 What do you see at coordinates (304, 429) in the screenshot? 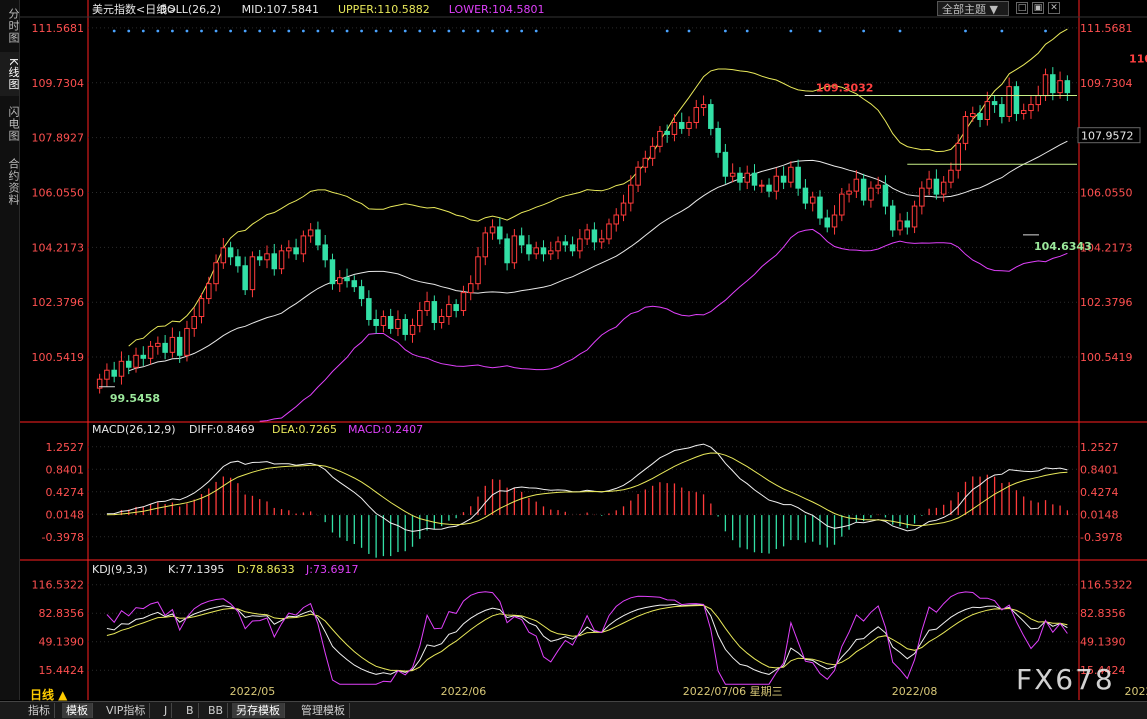
I see `macd-dea-value: DEA:0.7265` at bounding box center [304, 429].